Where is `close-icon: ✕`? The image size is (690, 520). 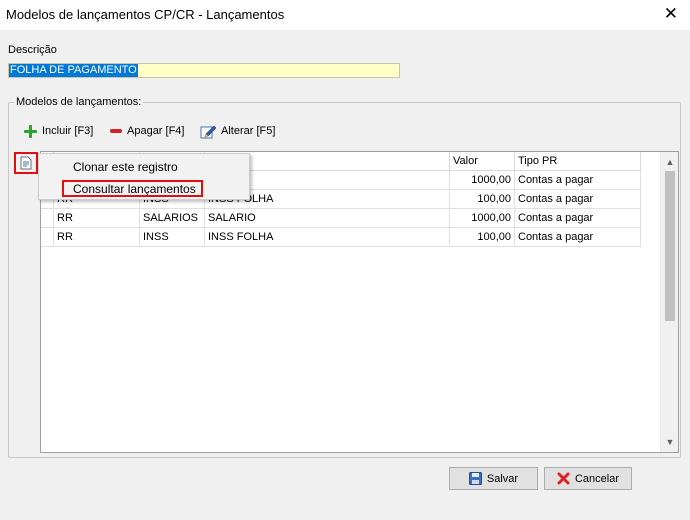
close-icon: ✕ is located at coordinates (671, 14).